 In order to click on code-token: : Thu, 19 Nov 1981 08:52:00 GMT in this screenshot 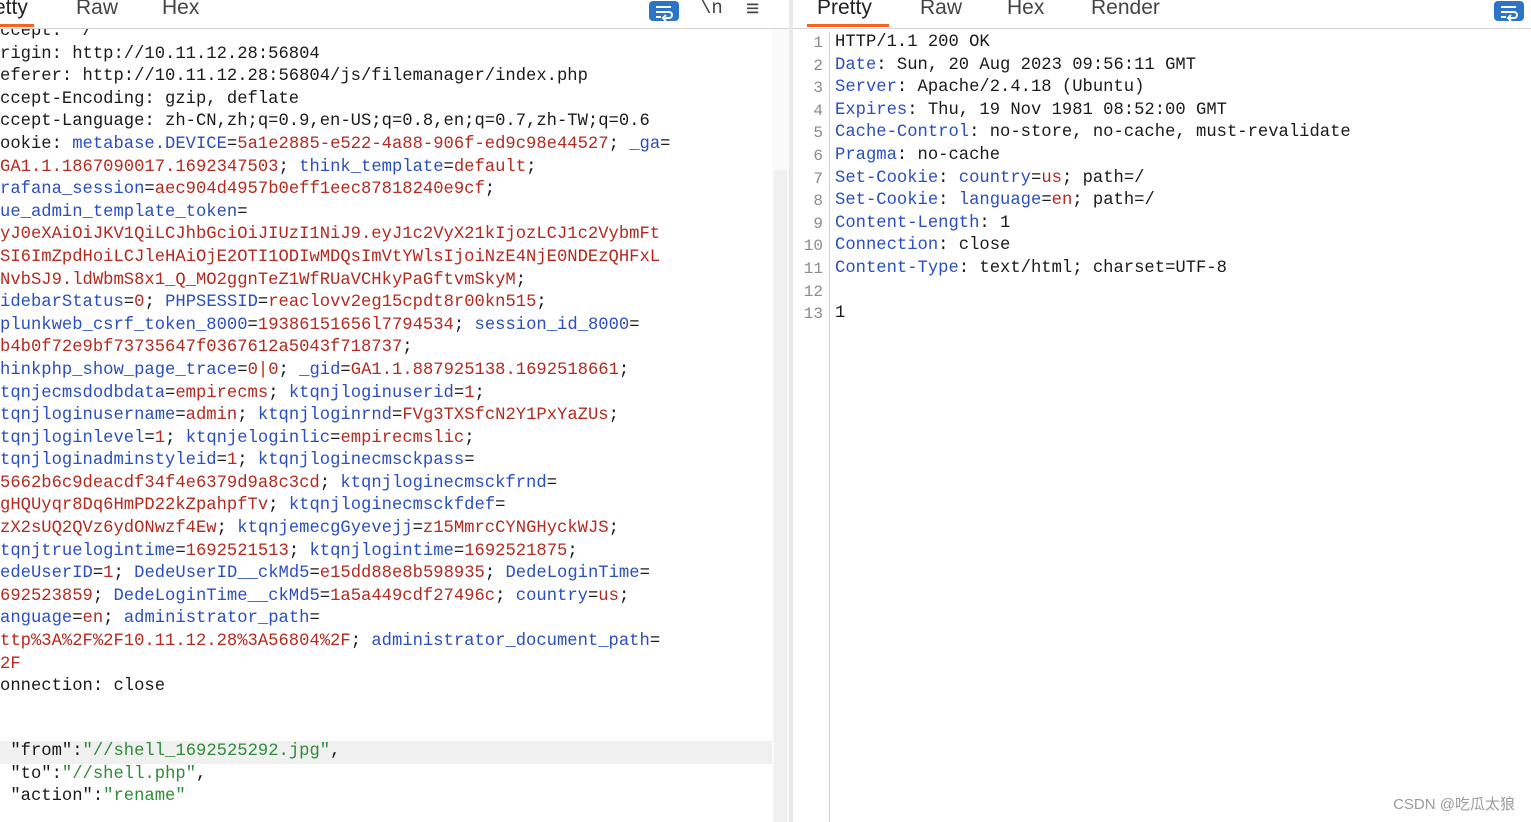, I will do `click(1067, 110)`.